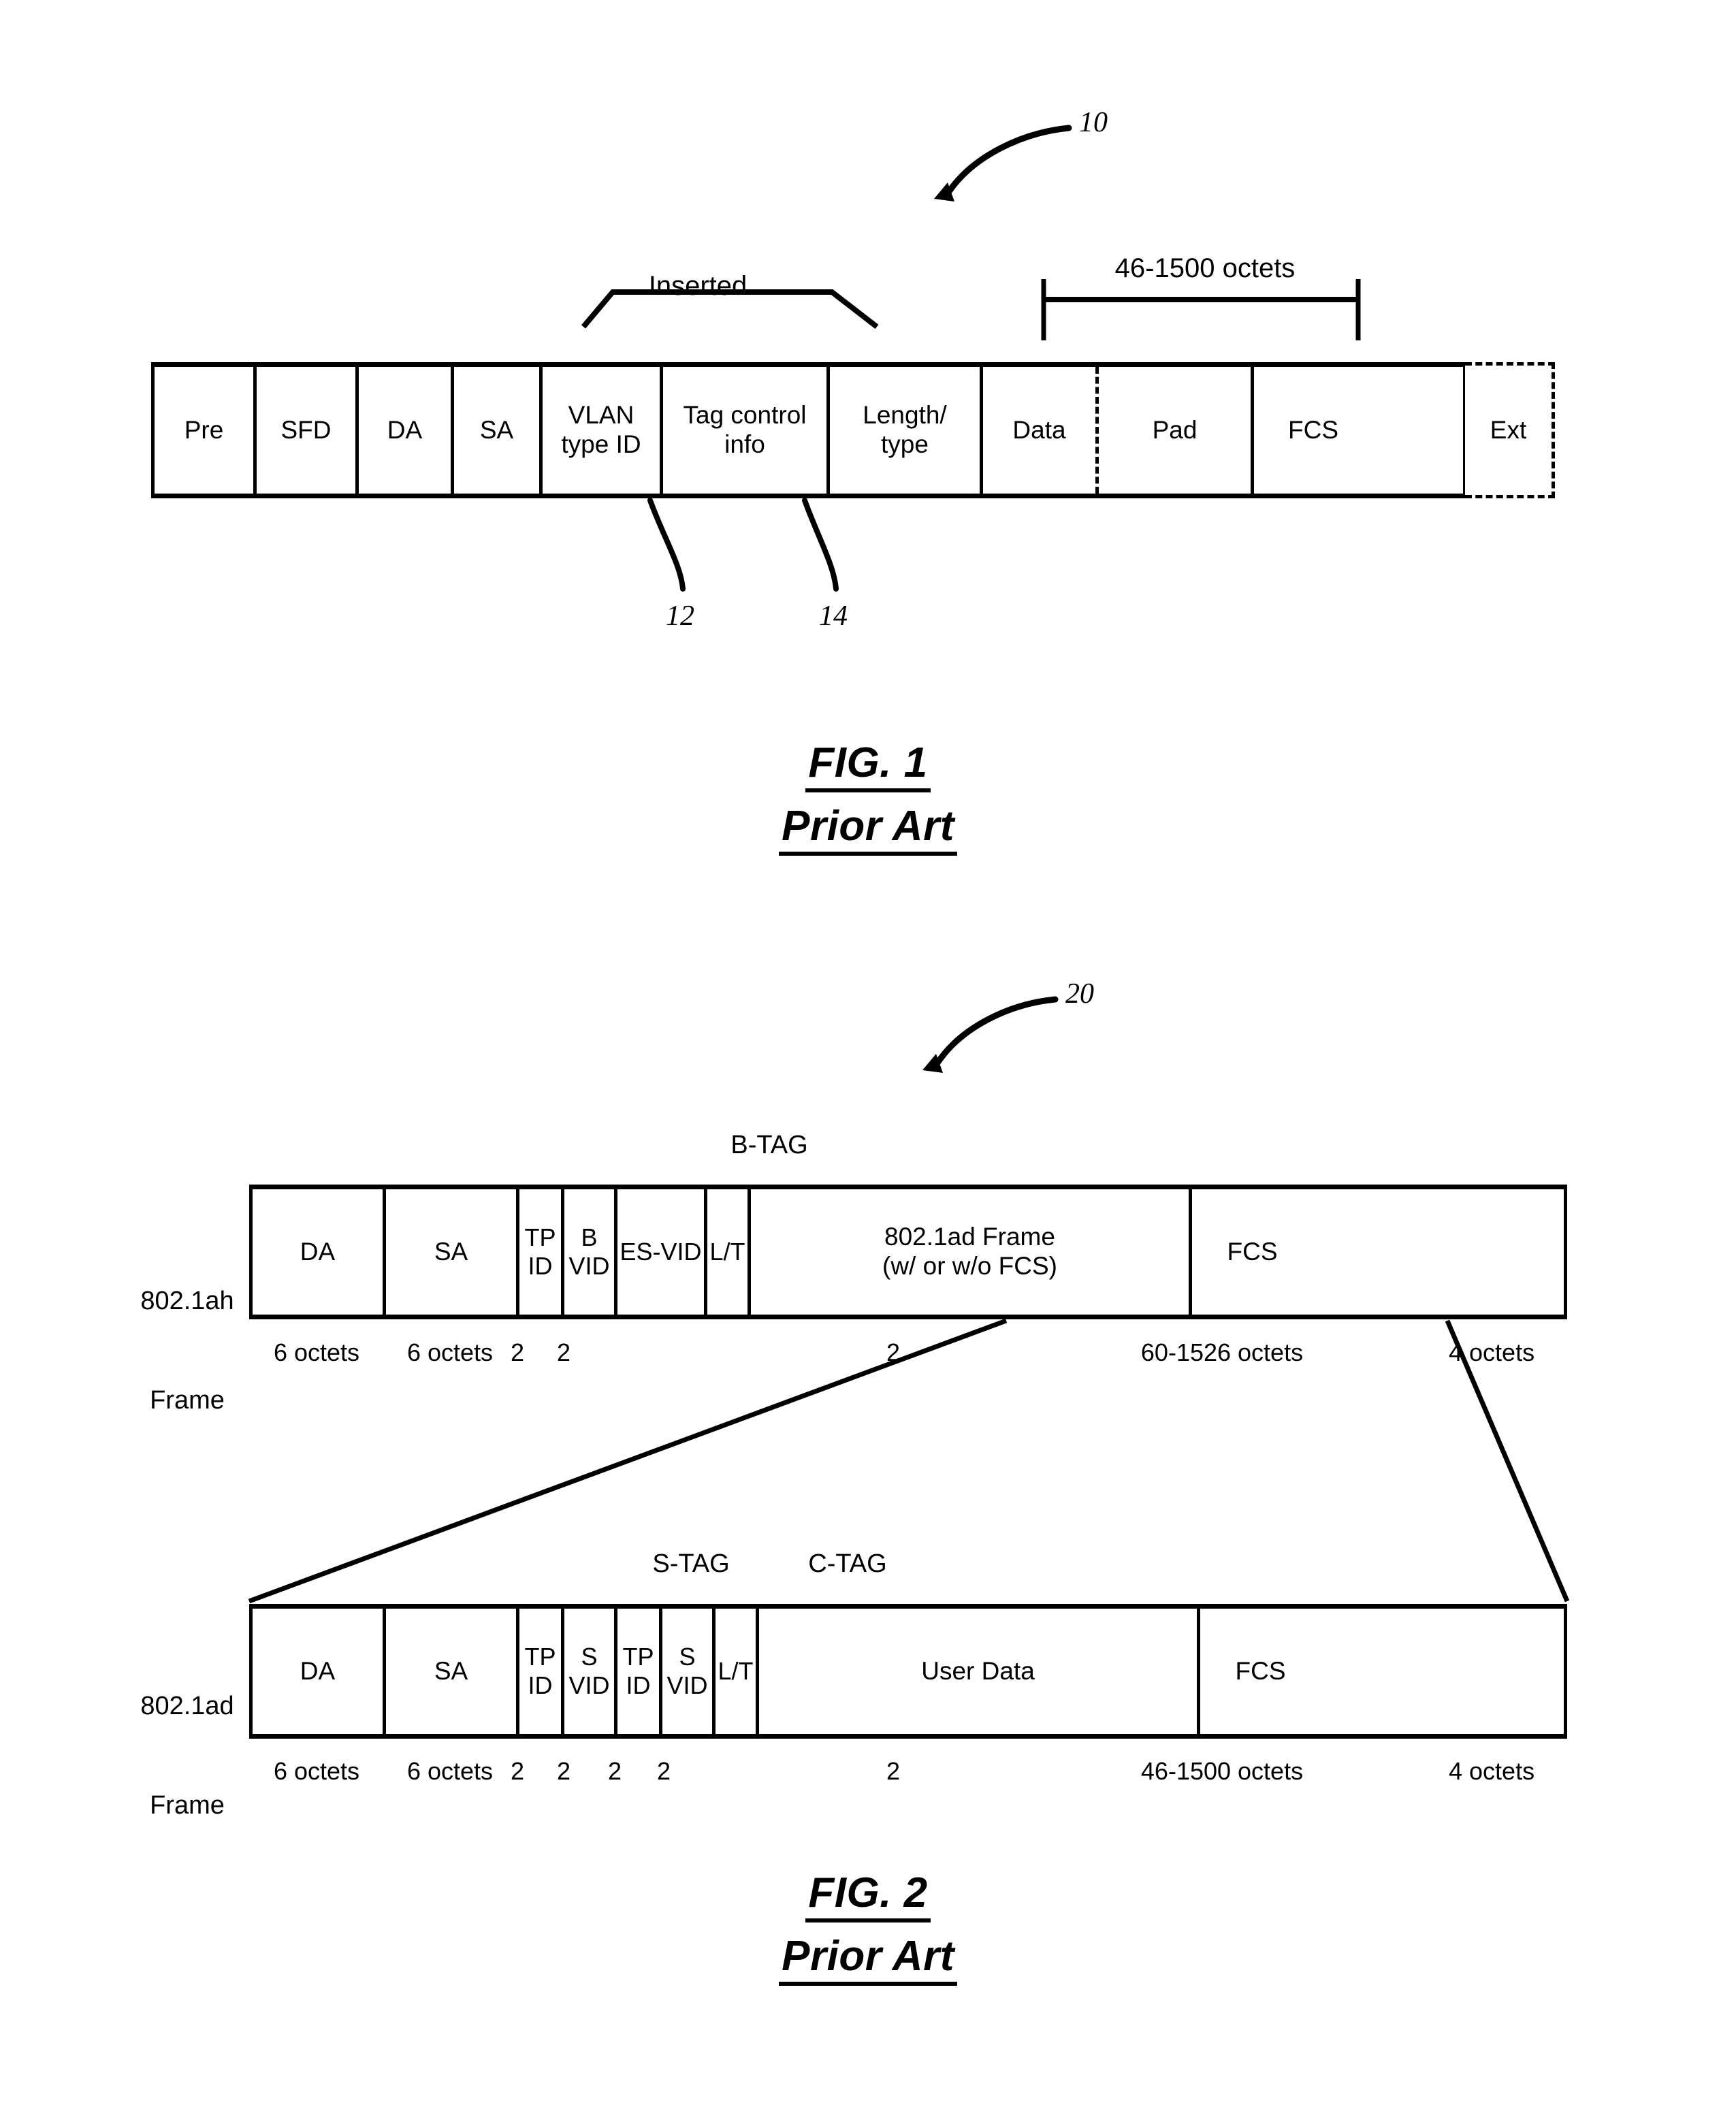  I want to click on top-field-lt: L/T, so click(729, 1252).